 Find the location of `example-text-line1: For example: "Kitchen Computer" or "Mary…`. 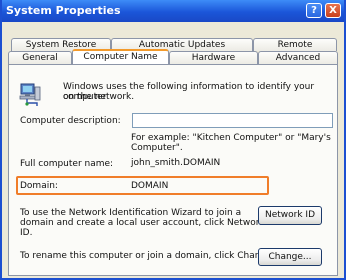

example-text-line1: For example: "Kitchen Computer" or "Mary… is located at coordinates (231, 138).